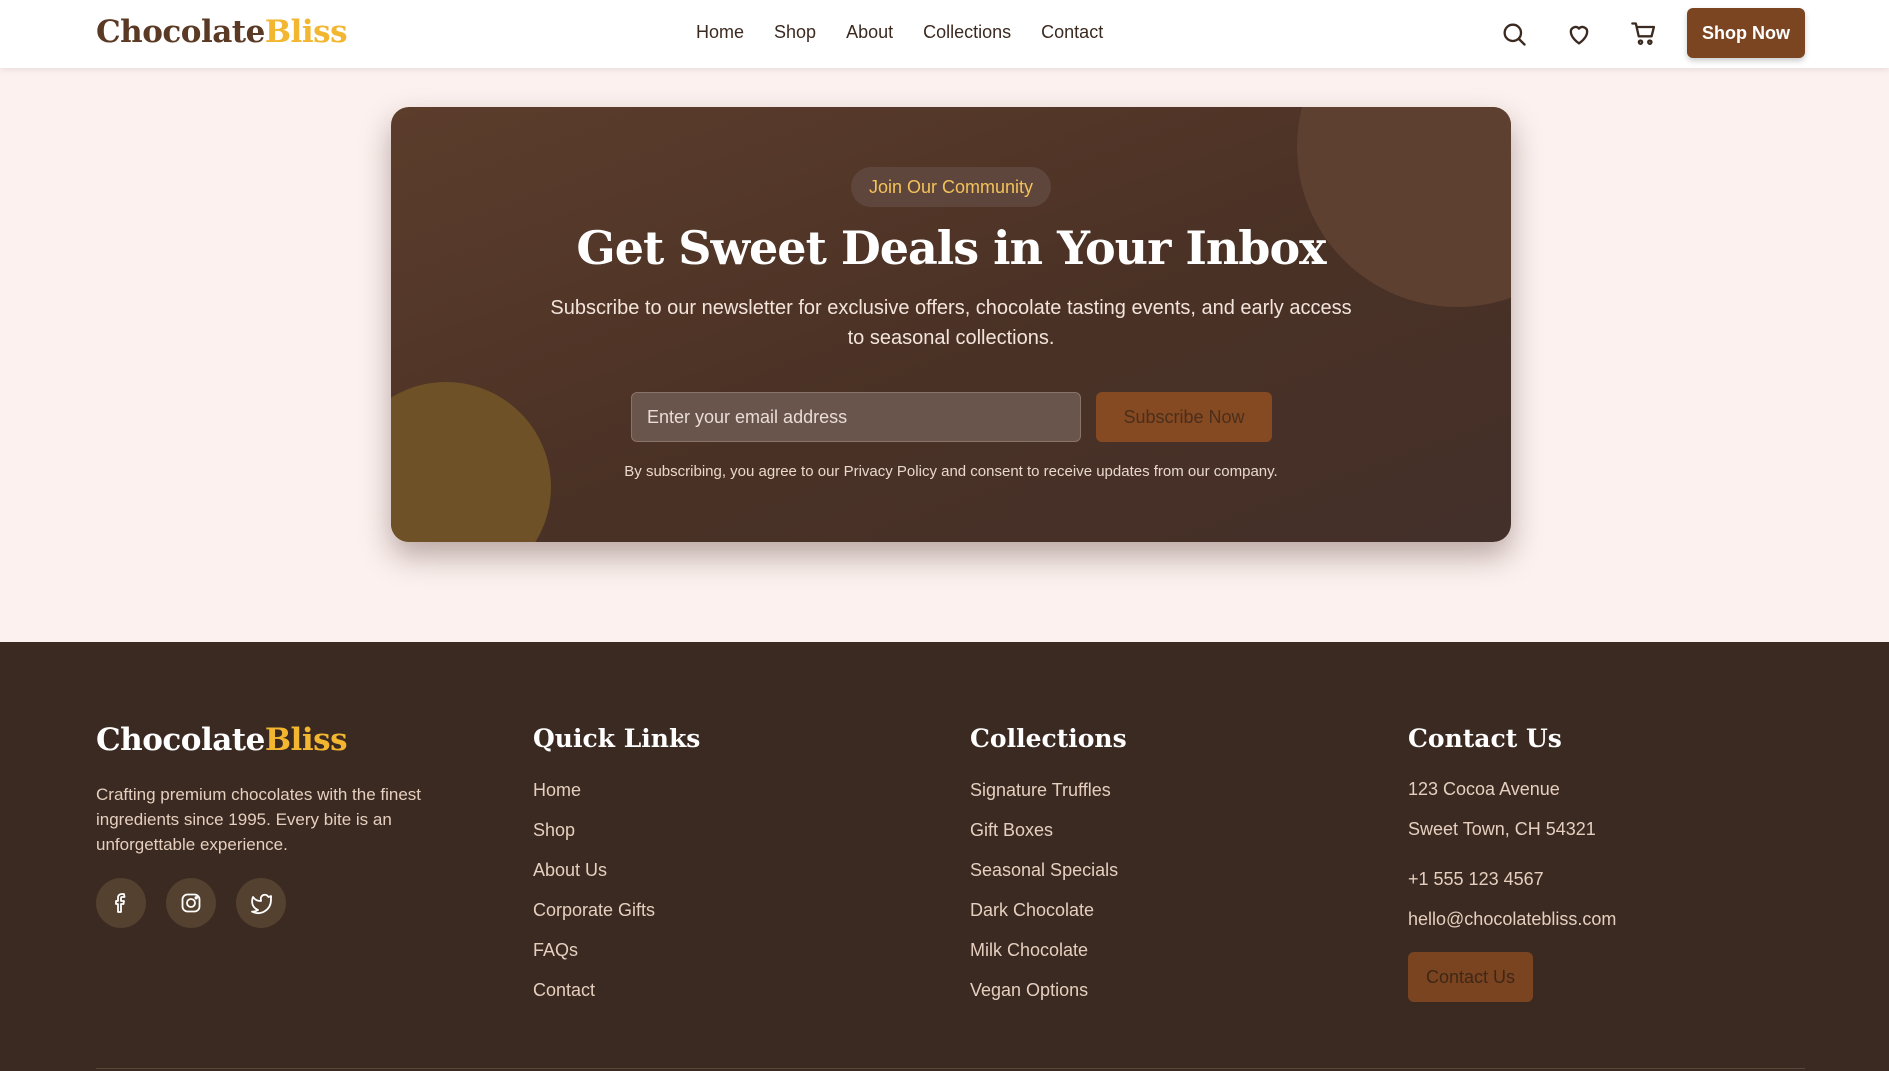  Describe the element at coordinates (720, 32) in the screenshot. I see `nav-link-home: Home` at that location.